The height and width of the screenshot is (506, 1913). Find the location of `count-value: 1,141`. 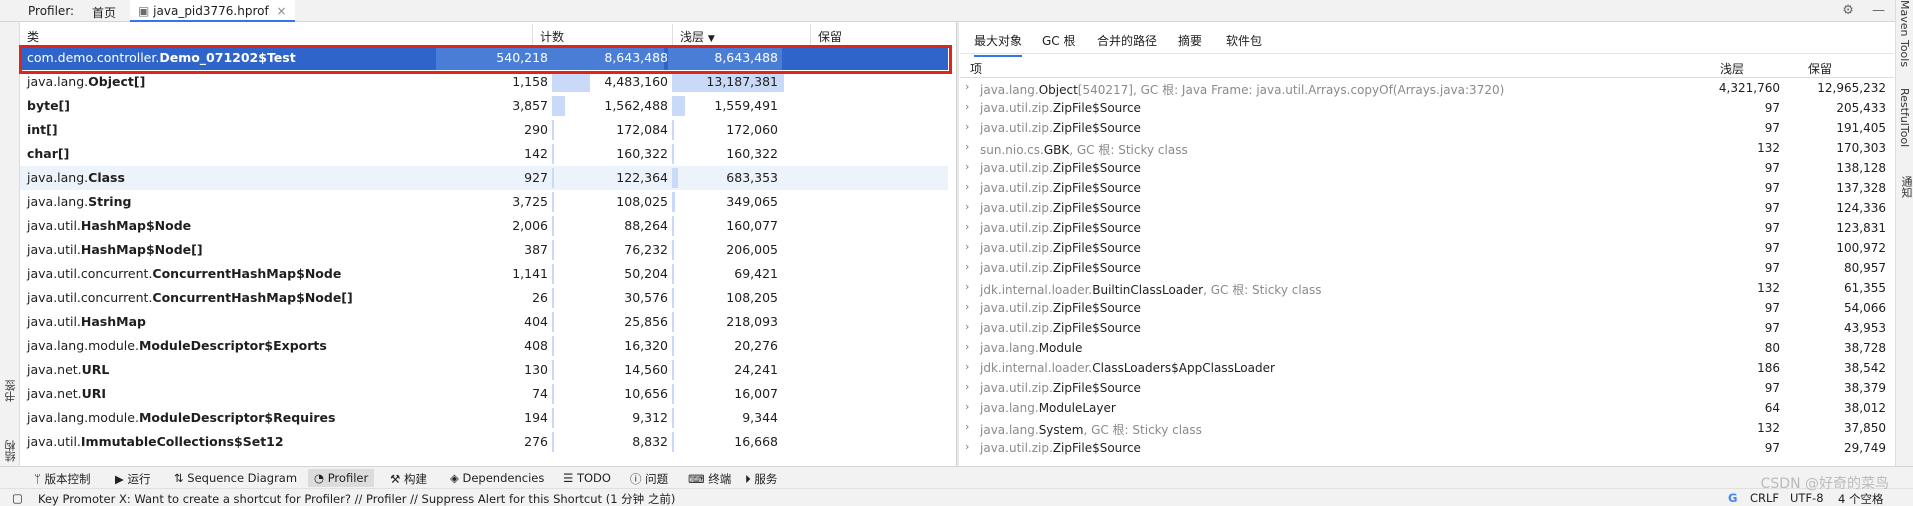

count-value: 1,141 is located at coordinates (530, 273).